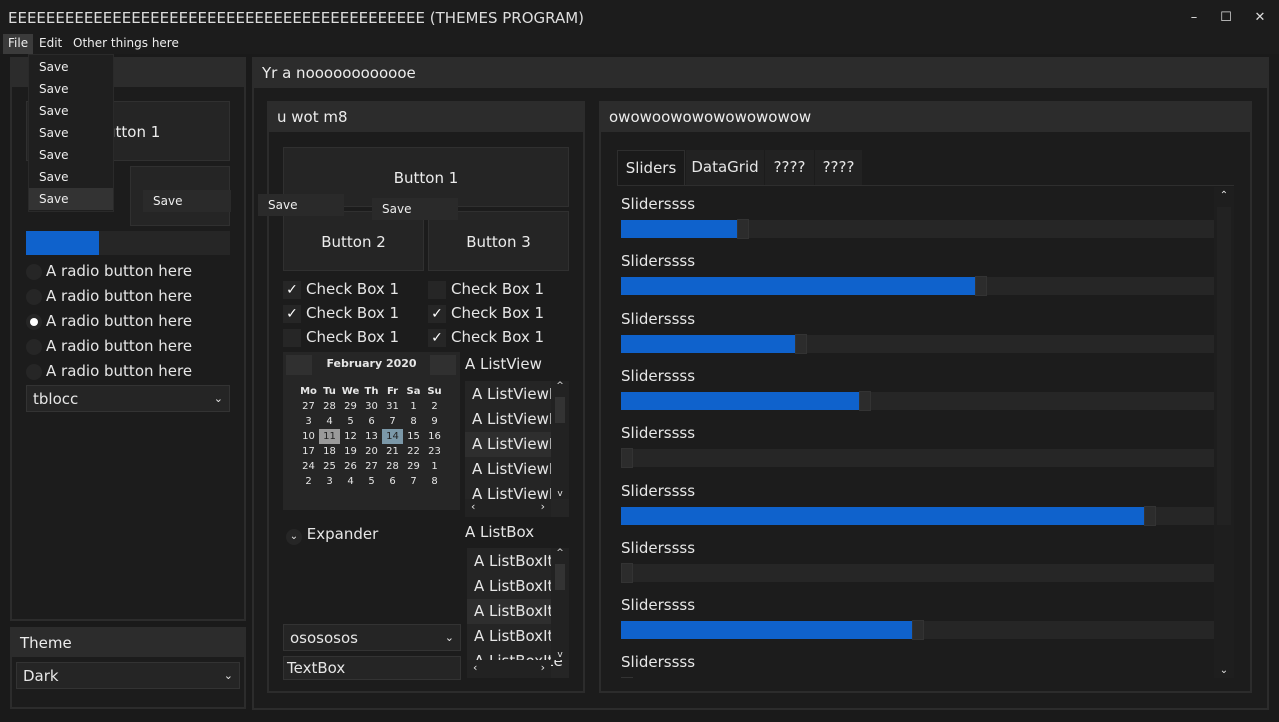  Describe the element at coordinates (187, 201) in the screenshot. I see `submenu-item-1: Save` at that location.